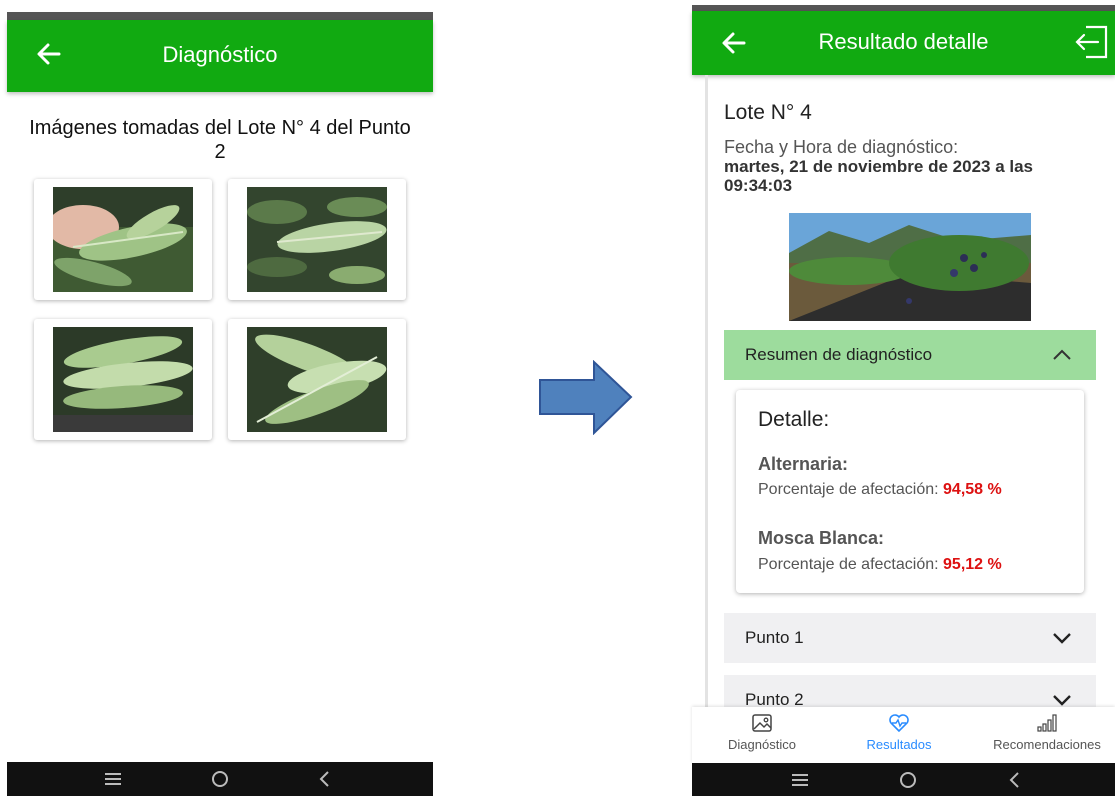 Image resolution: width=1115 pixels, height=796 pixels. What do you see at coordinates (220, 16) in the screenshot?
I see `status-bar` at bounding box center [220, 16].